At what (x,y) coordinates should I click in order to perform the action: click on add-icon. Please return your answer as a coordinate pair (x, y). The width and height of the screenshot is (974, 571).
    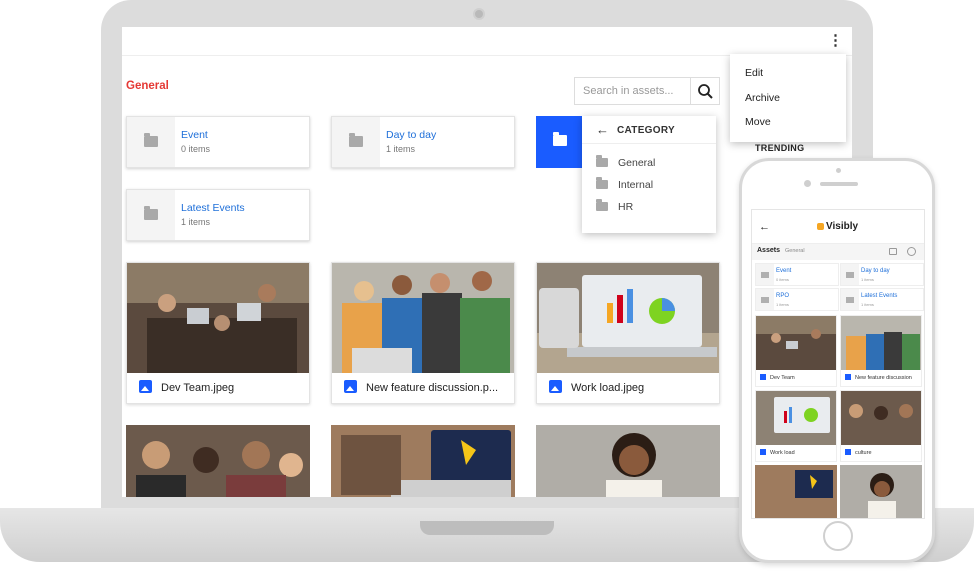
    Looking at the image, I should click on (911, 251).